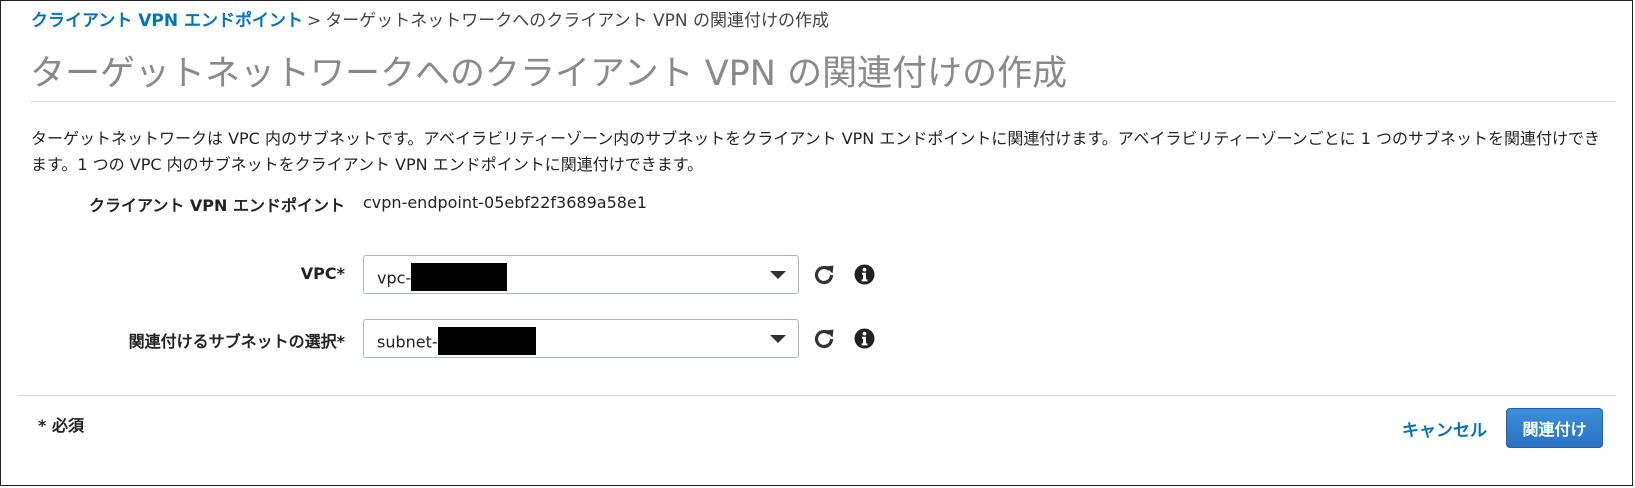  What do you see at coordinates (486, 341) in the screenshot?
I see `subnet-redaction` at bounding box center [486, 341].